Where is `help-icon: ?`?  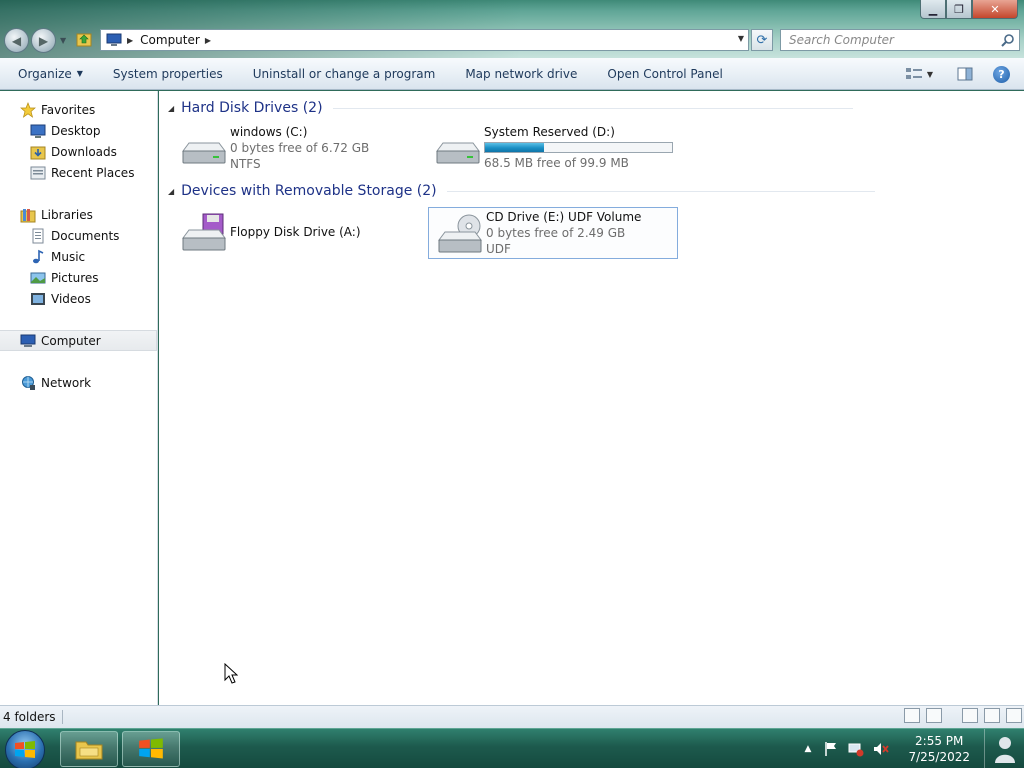
help-icon: ? is located at coordinates (1001, 74).